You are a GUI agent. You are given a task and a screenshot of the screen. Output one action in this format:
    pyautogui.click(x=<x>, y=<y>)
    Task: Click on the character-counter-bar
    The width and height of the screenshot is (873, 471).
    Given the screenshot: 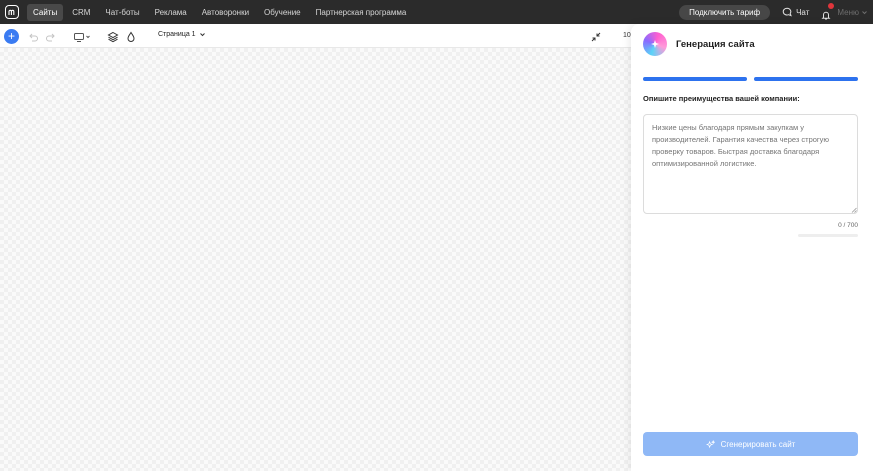 What is the action you would take?
    pyautogui.click(x=828, y=235)
    